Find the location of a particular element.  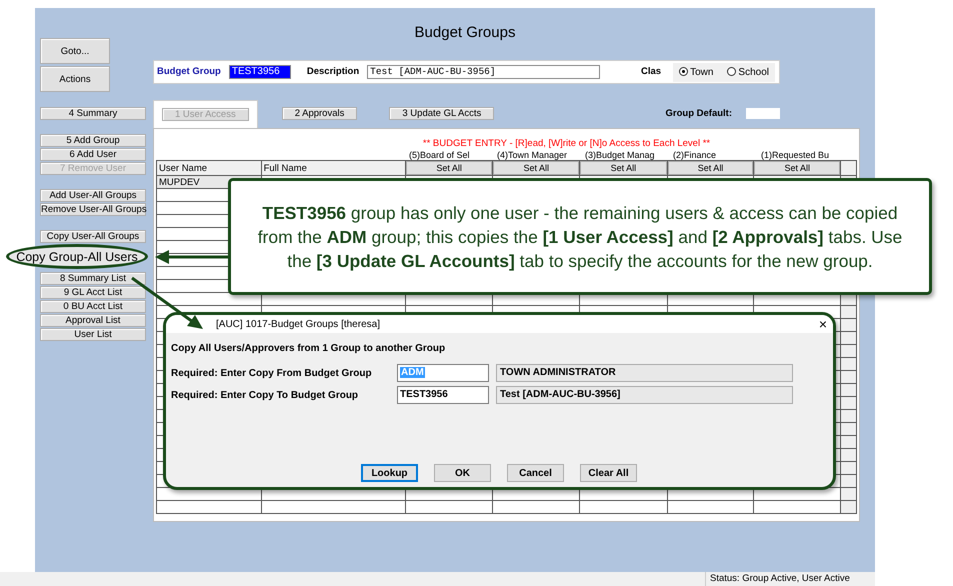

sidebar-button: Actions is located at coordinates (75, 79).